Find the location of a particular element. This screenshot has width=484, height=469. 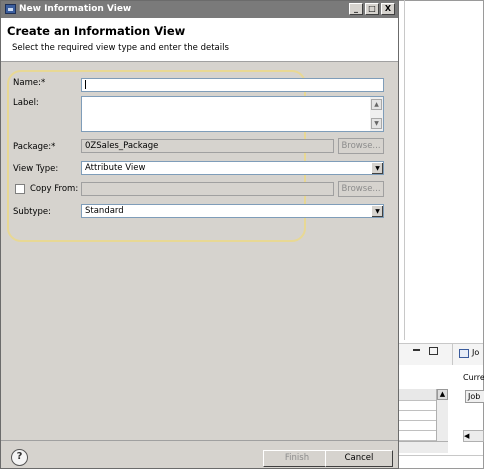

dialog-titlebar: New Information View _ □ X is located at coordinates (199, 9).